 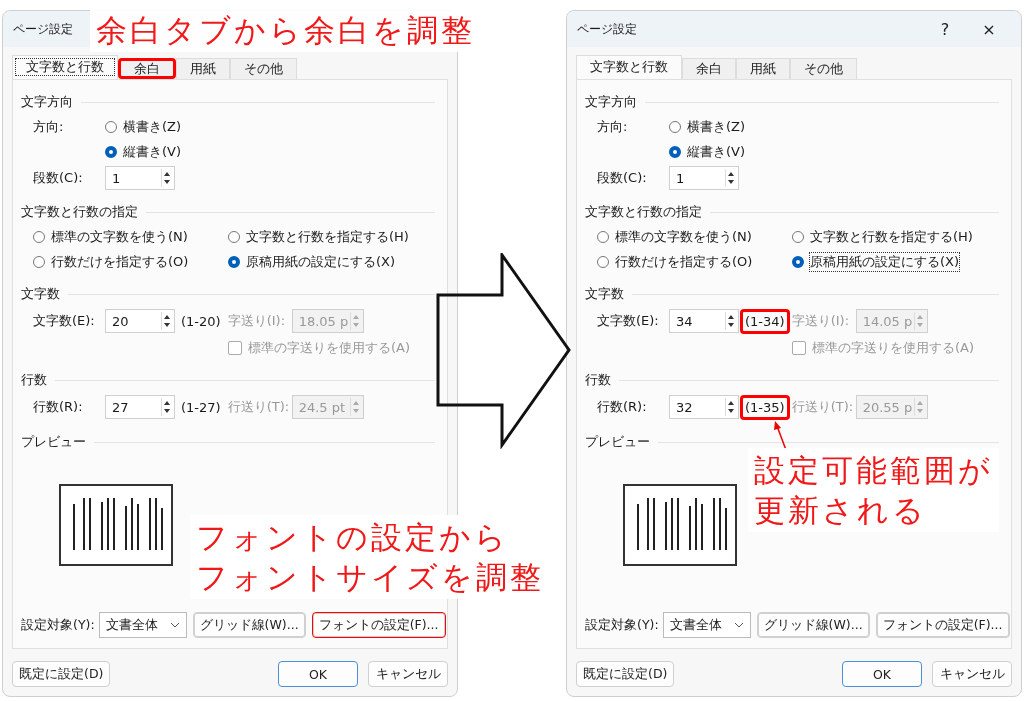 I want to click on pointer-arrow, so click(x=780, y=436).